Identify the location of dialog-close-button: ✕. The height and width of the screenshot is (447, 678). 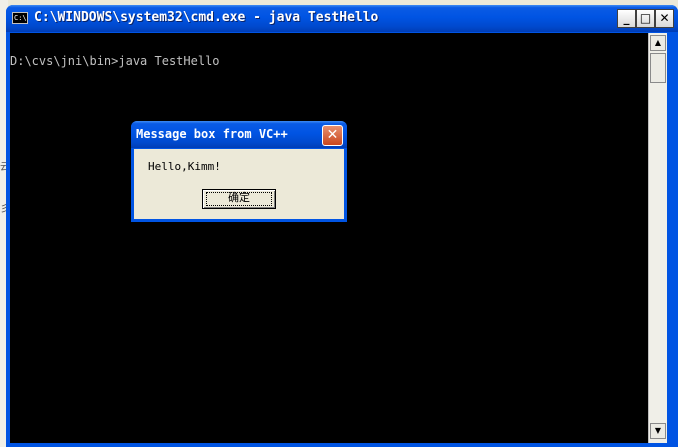
(332, 135).